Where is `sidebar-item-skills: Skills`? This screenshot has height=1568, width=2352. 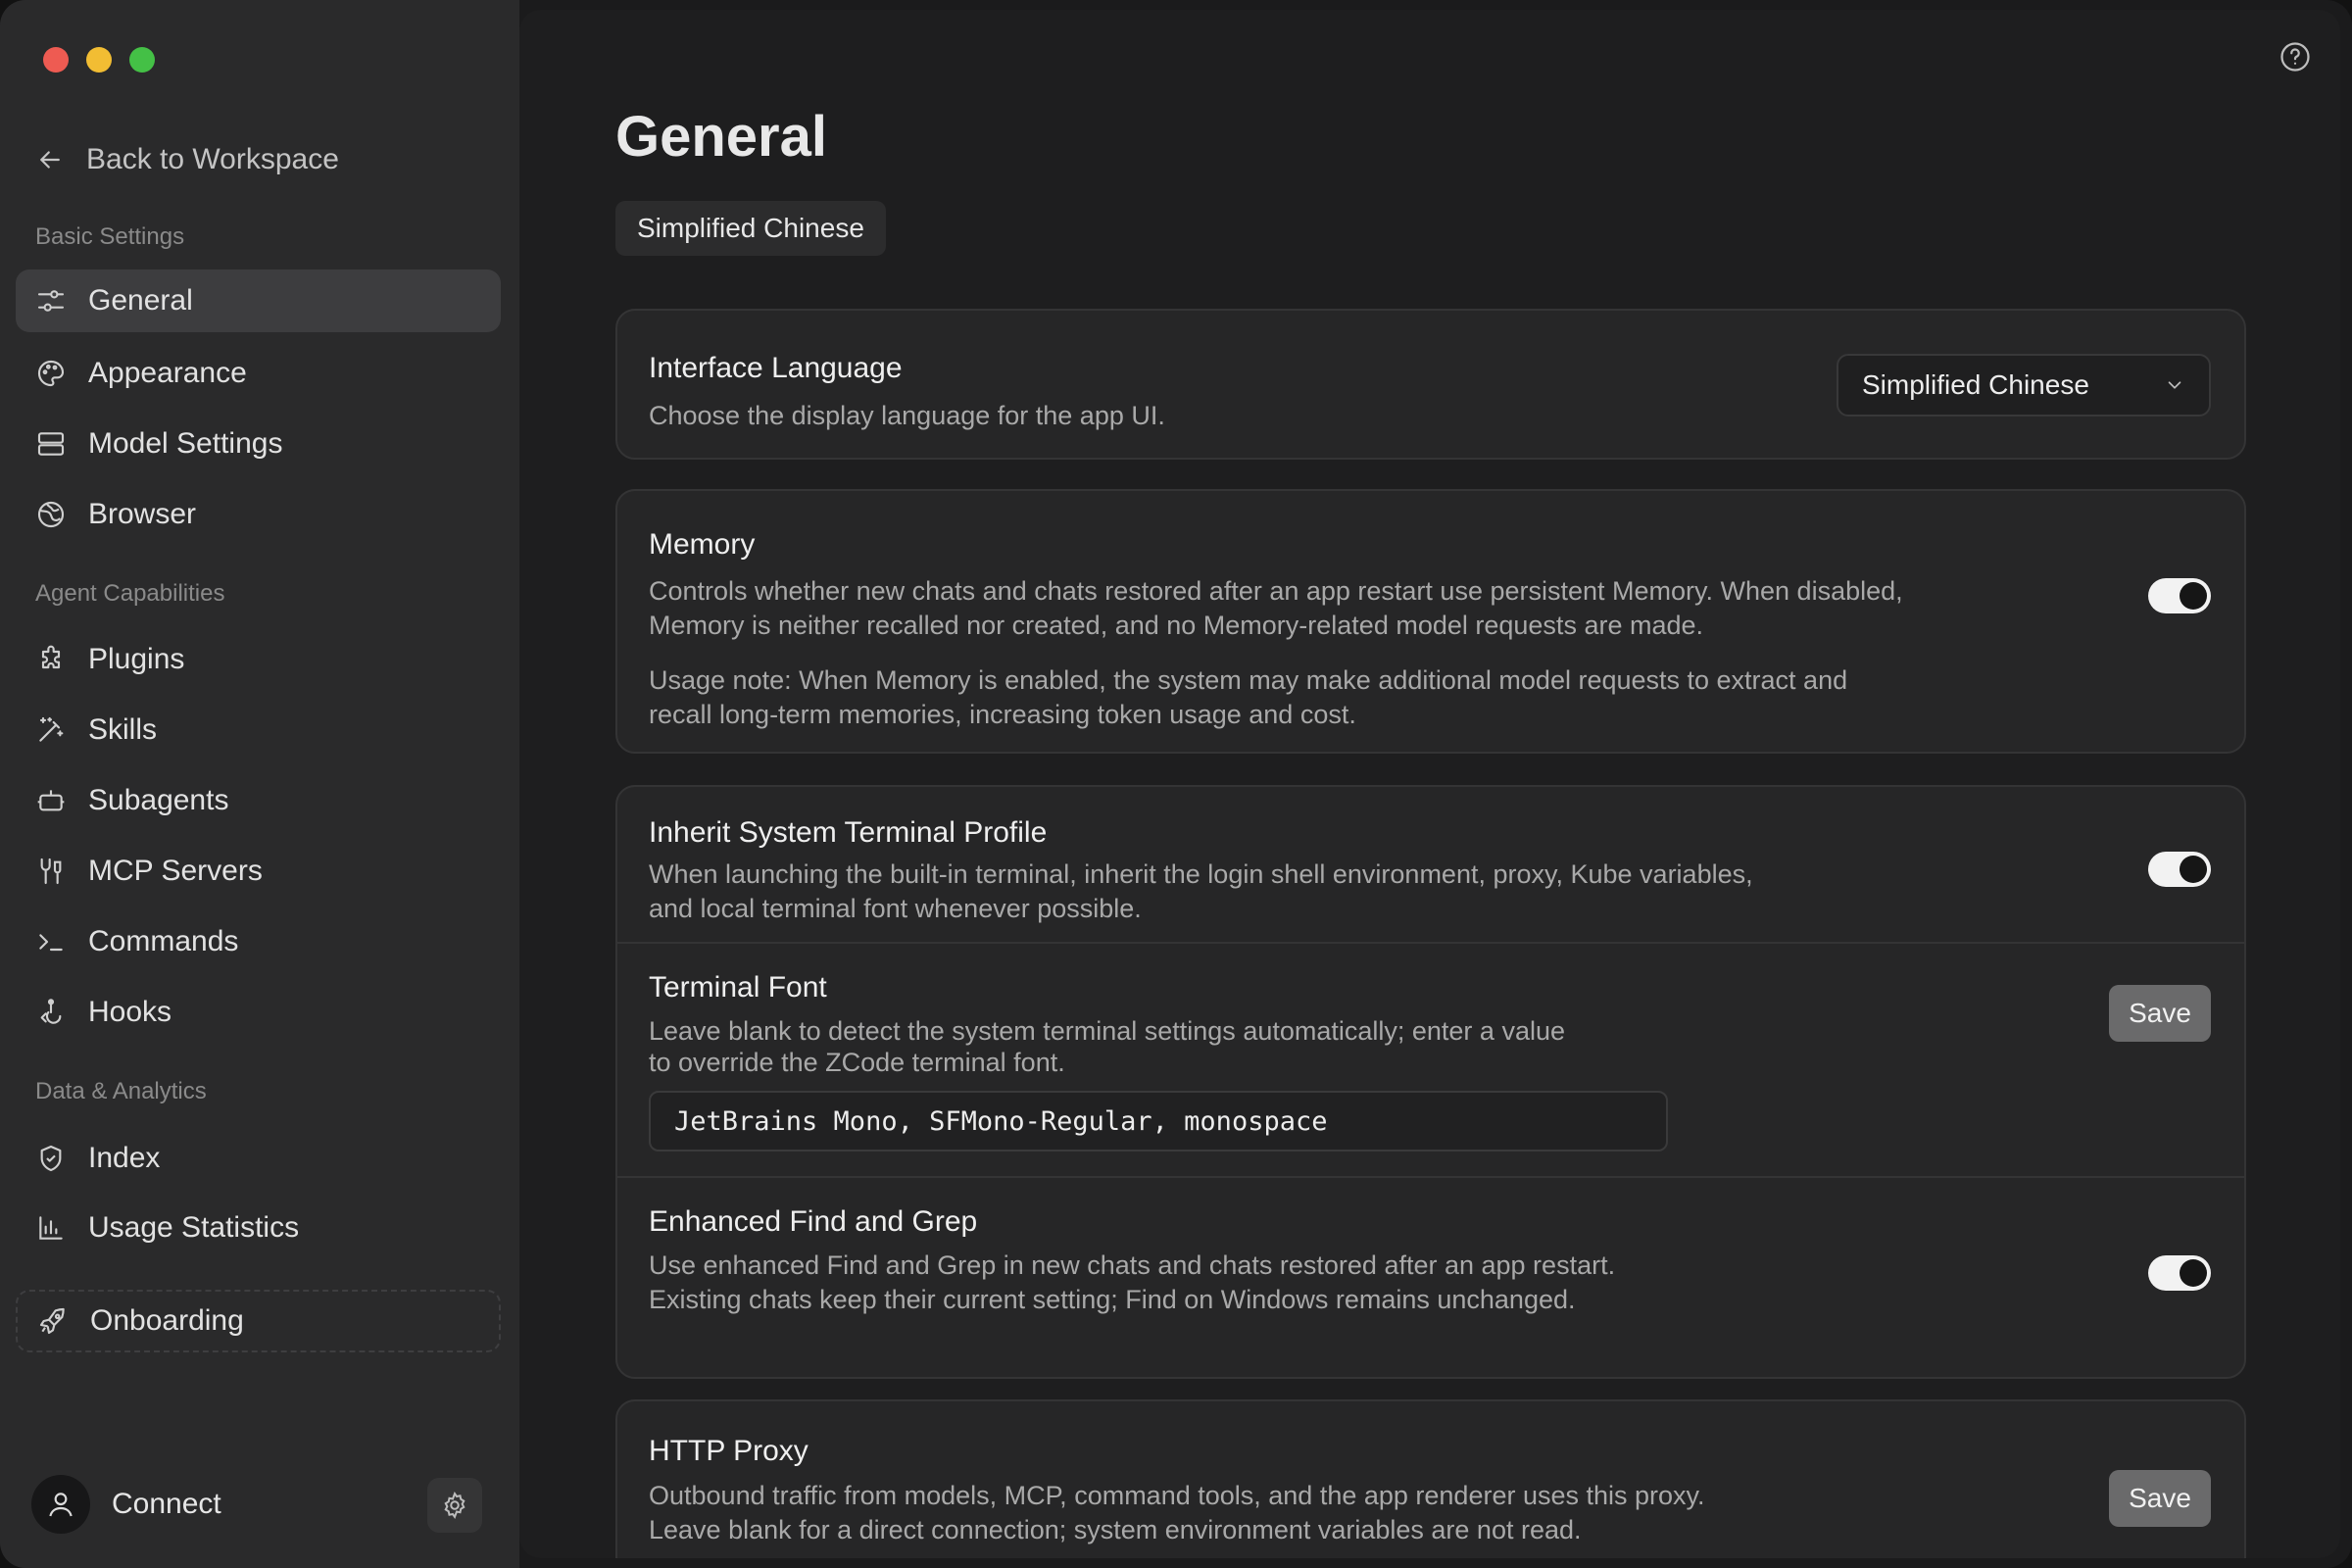
sidebar-item-skills: Skills is located at coordinates (258, 730).